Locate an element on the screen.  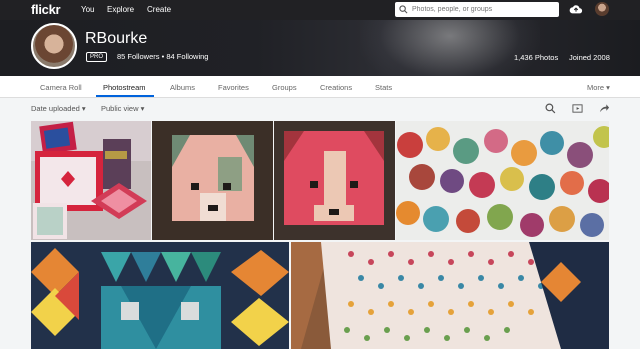
profile-name: RBourke is located at coordinates (116, 38).